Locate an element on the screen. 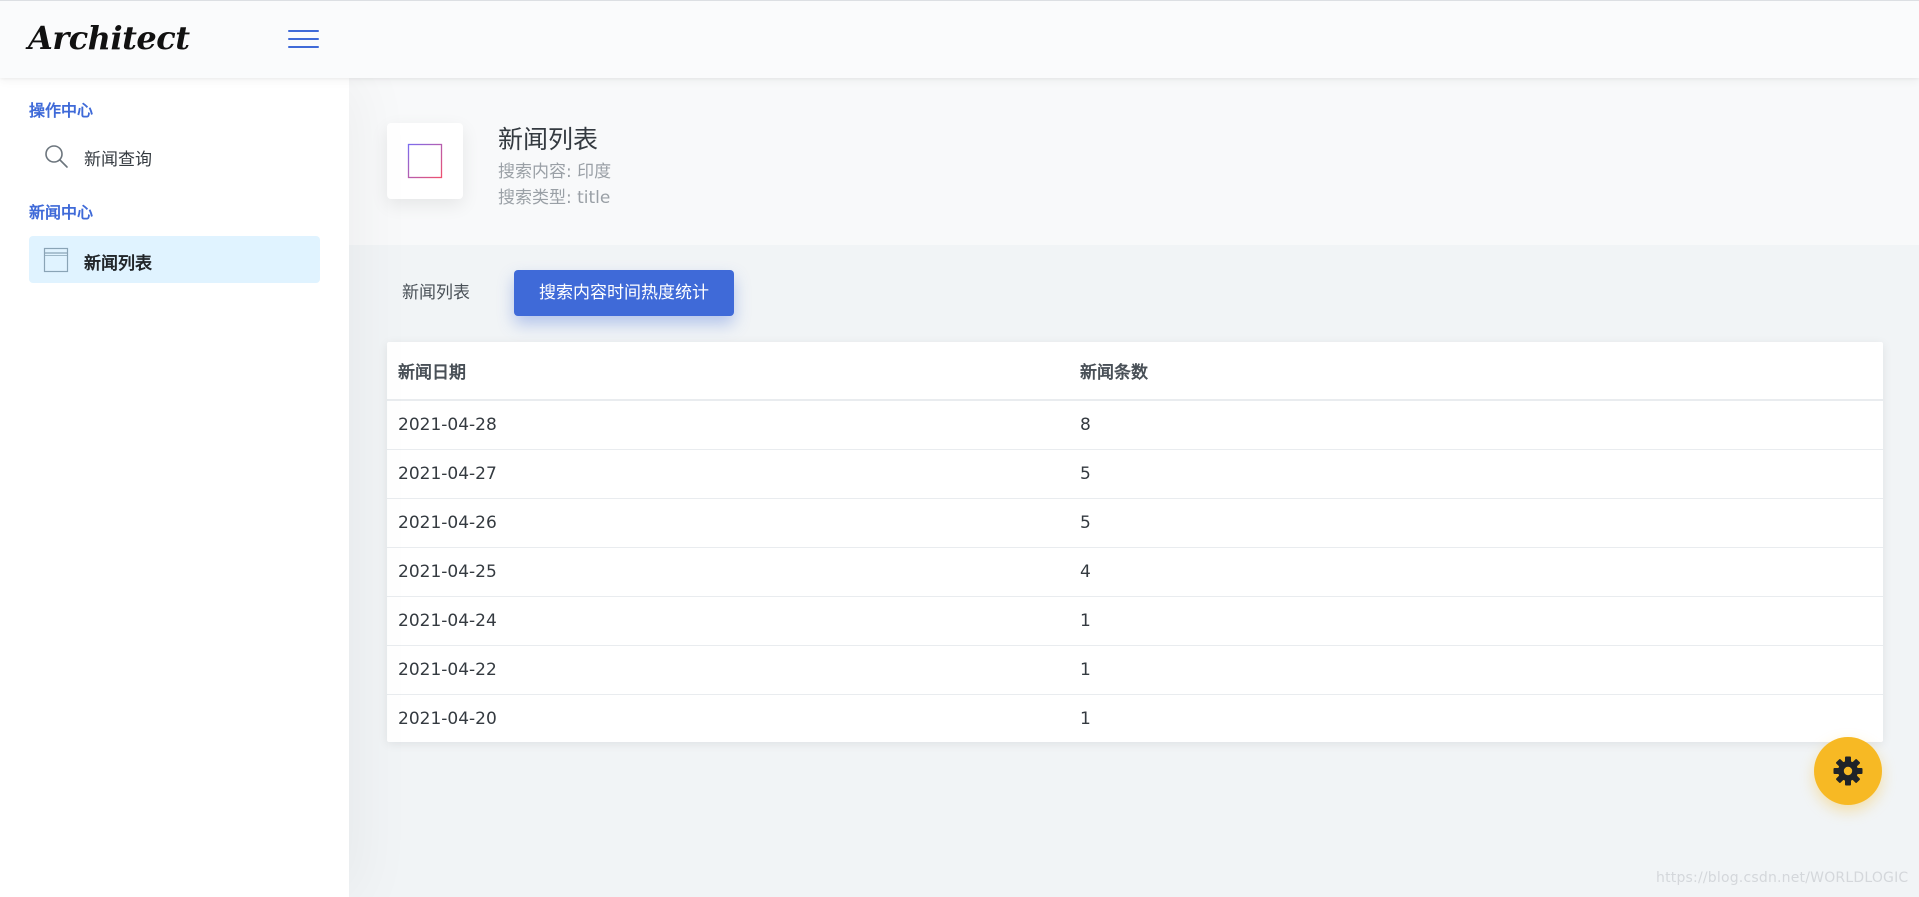  cell-date: 2021-04-20 is located at coordinates (728, 717).